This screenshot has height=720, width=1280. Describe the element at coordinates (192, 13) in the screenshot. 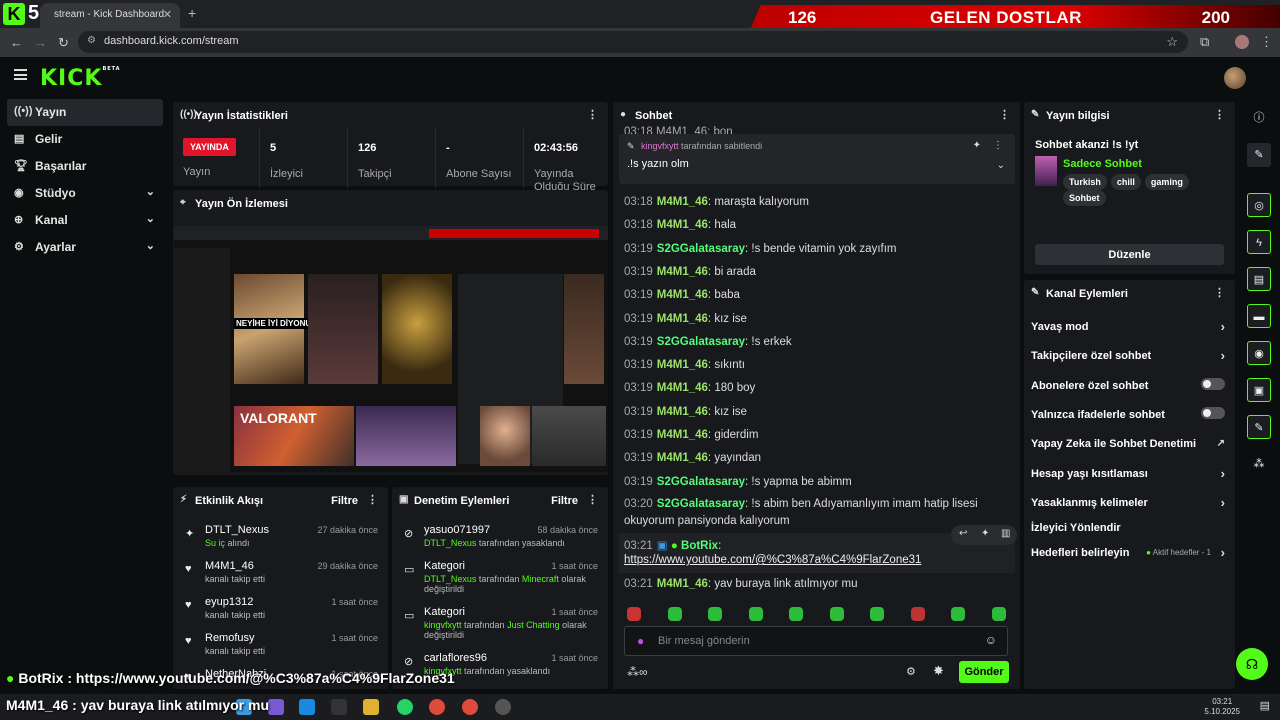

I see `new-tab-icon: +` at that location.